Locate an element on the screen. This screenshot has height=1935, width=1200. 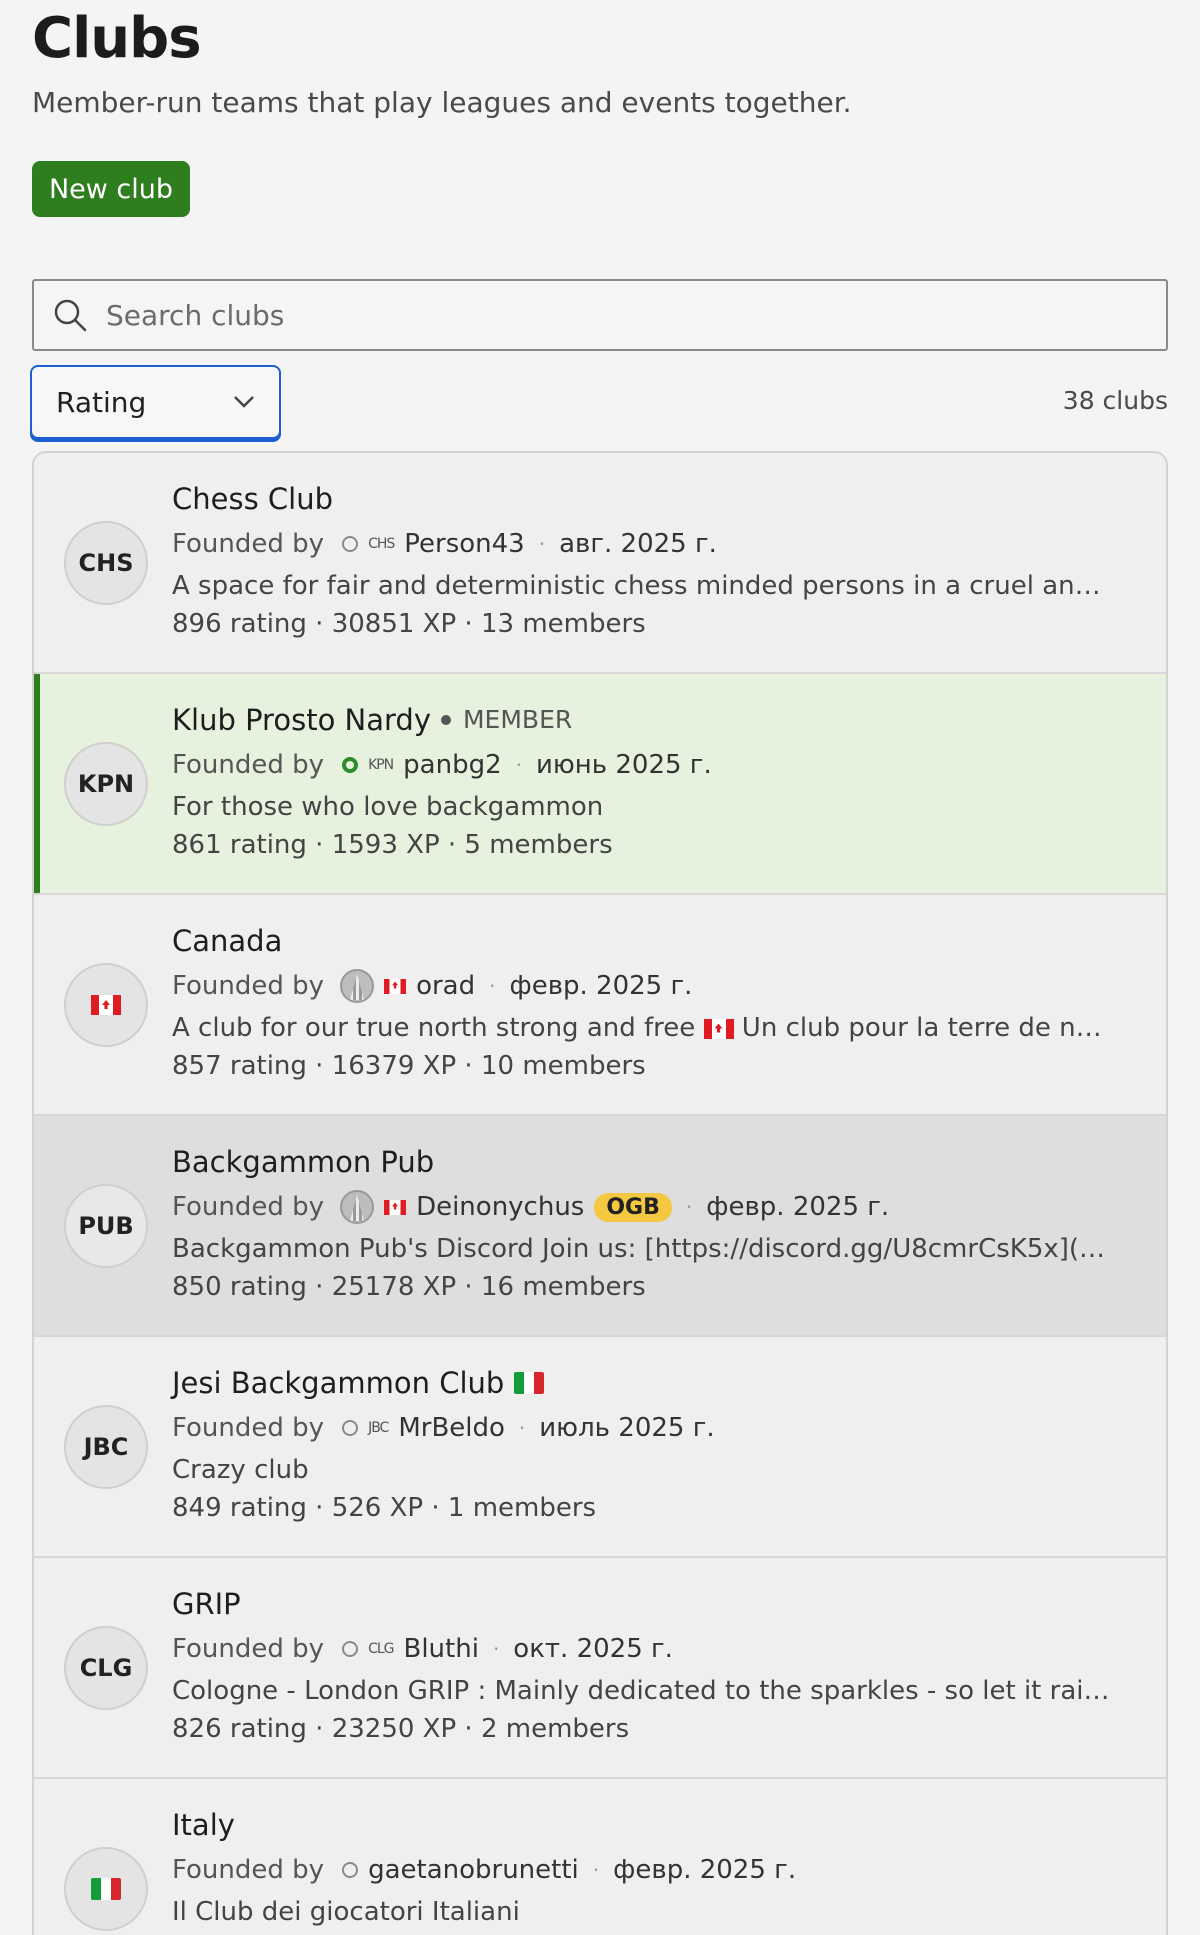
club-name: Jesi Backgammon Club is located at coordinates (649, 1383).